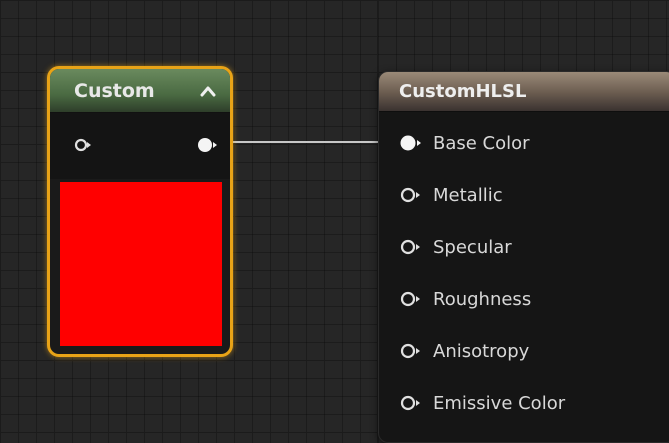 Image resolution: width=669 pixels, height=443 pixels. I want to click on input-anisotropy: Anisotropy, so click(524, 351).